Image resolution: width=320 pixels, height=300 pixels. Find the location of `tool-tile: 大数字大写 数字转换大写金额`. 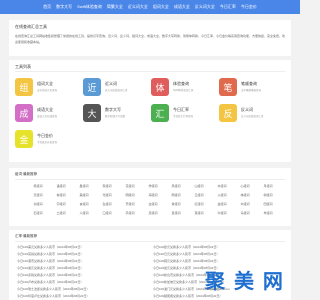

tool-tile: 大数字大写 数字转换大写金额 is located at coordinates (116, 115).